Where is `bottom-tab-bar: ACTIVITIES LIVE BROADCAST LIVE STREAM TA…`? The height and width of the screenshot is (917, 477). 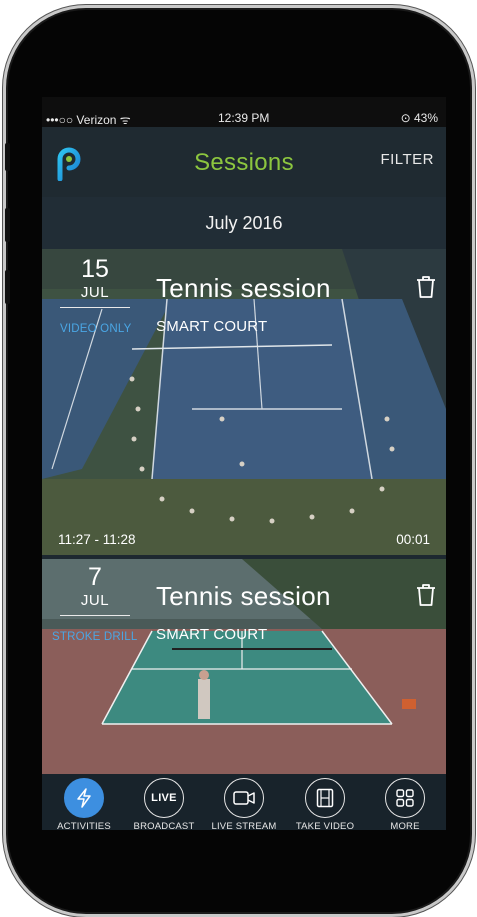 bottom-tab-bar: ACTIVITIES LIVE BROADCAST LIVE STREAM TA… is located at coordinates (244, 802).